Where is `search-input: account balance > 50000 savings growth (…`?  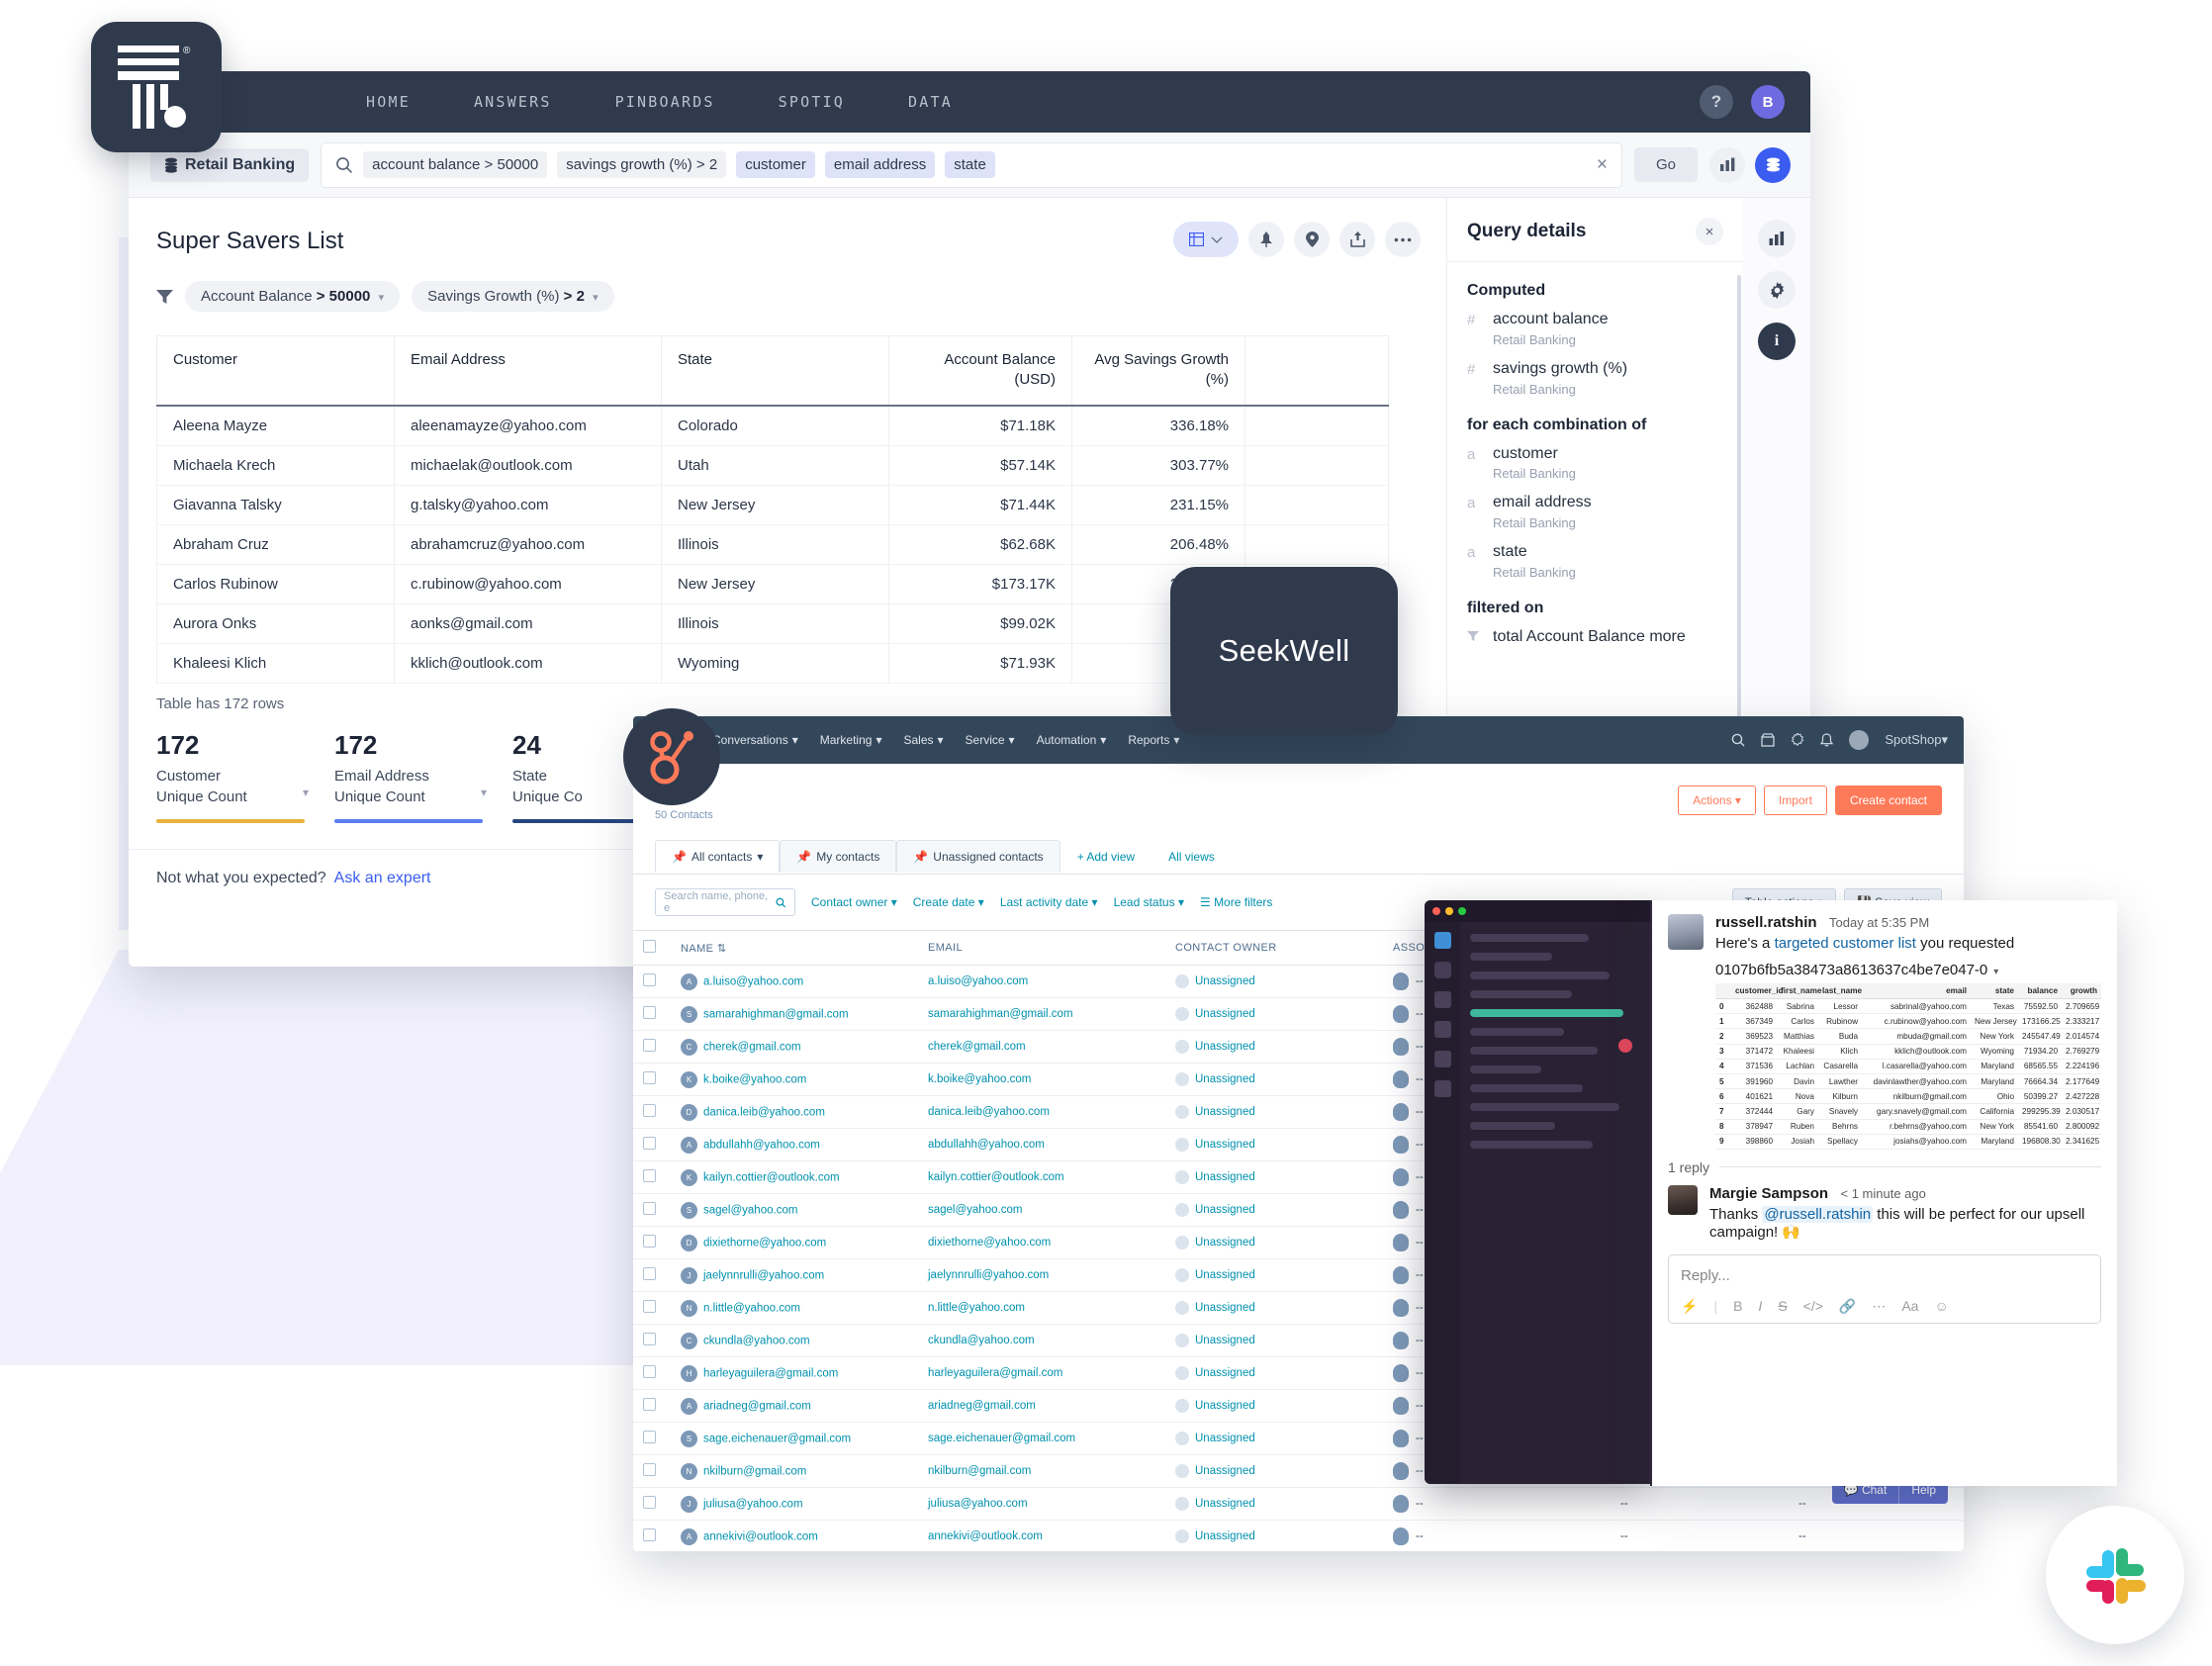
search-input: account balance > 50000 savings growth (… is located at coordinates (972, 164).